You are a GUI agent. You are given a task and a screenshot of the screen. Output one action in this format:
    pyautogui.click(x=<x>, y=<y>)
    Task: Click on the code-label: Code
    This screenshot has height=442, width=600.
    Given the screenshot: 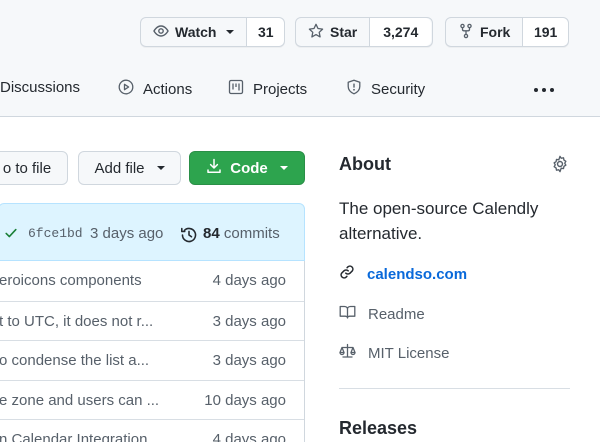 What is the action you would take?
    pyautogui.click(x=249, y=168)
    